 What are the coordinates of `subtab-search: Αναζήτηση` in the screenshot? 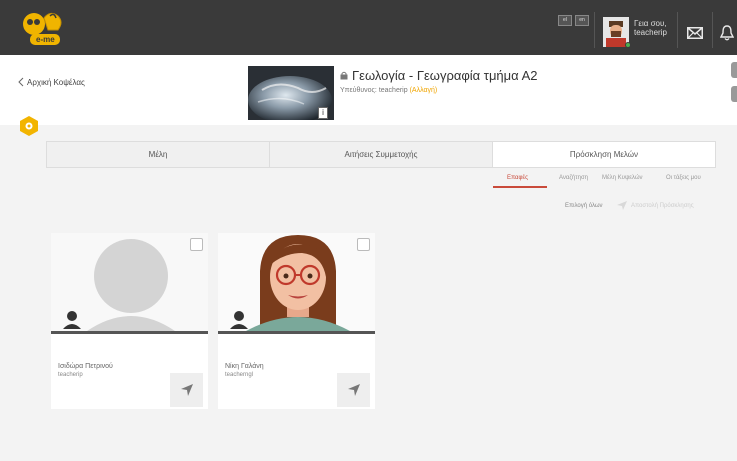 It's located at (573, 178).